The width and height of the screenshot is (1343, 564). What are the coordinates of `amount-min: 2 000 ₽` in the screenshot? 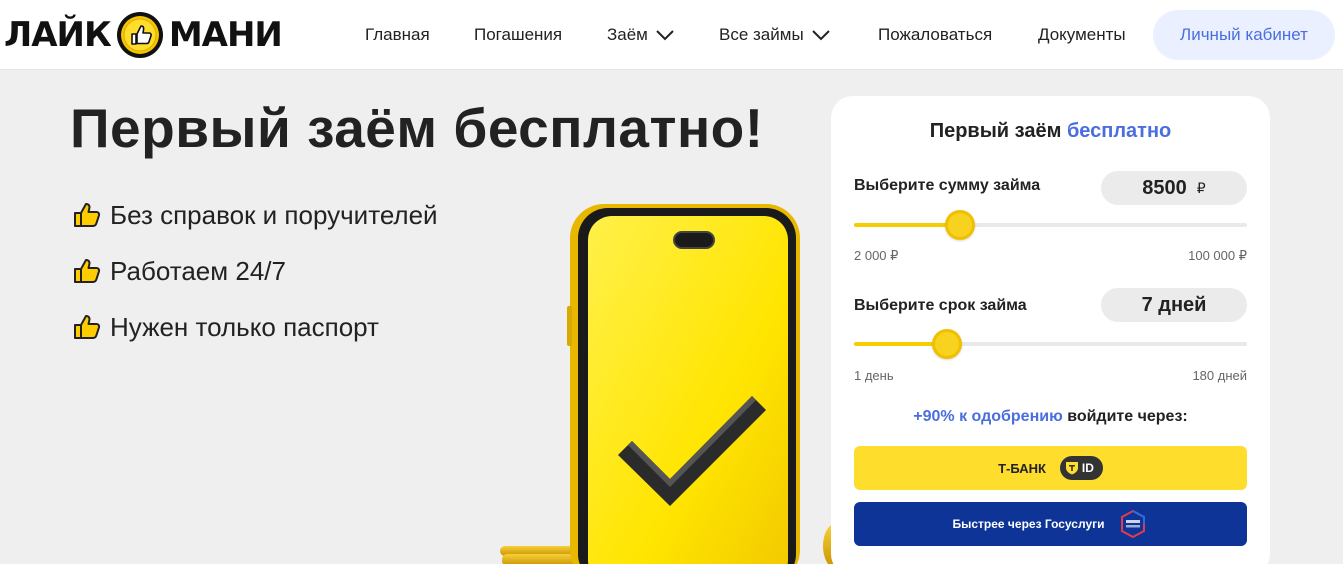 It's located at (876, 255).